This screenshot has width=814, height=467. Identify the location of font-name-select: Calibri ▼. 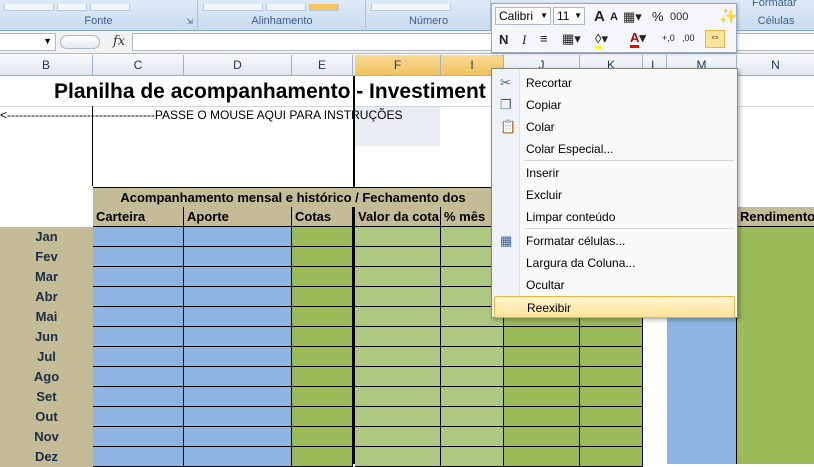
(523, 16).